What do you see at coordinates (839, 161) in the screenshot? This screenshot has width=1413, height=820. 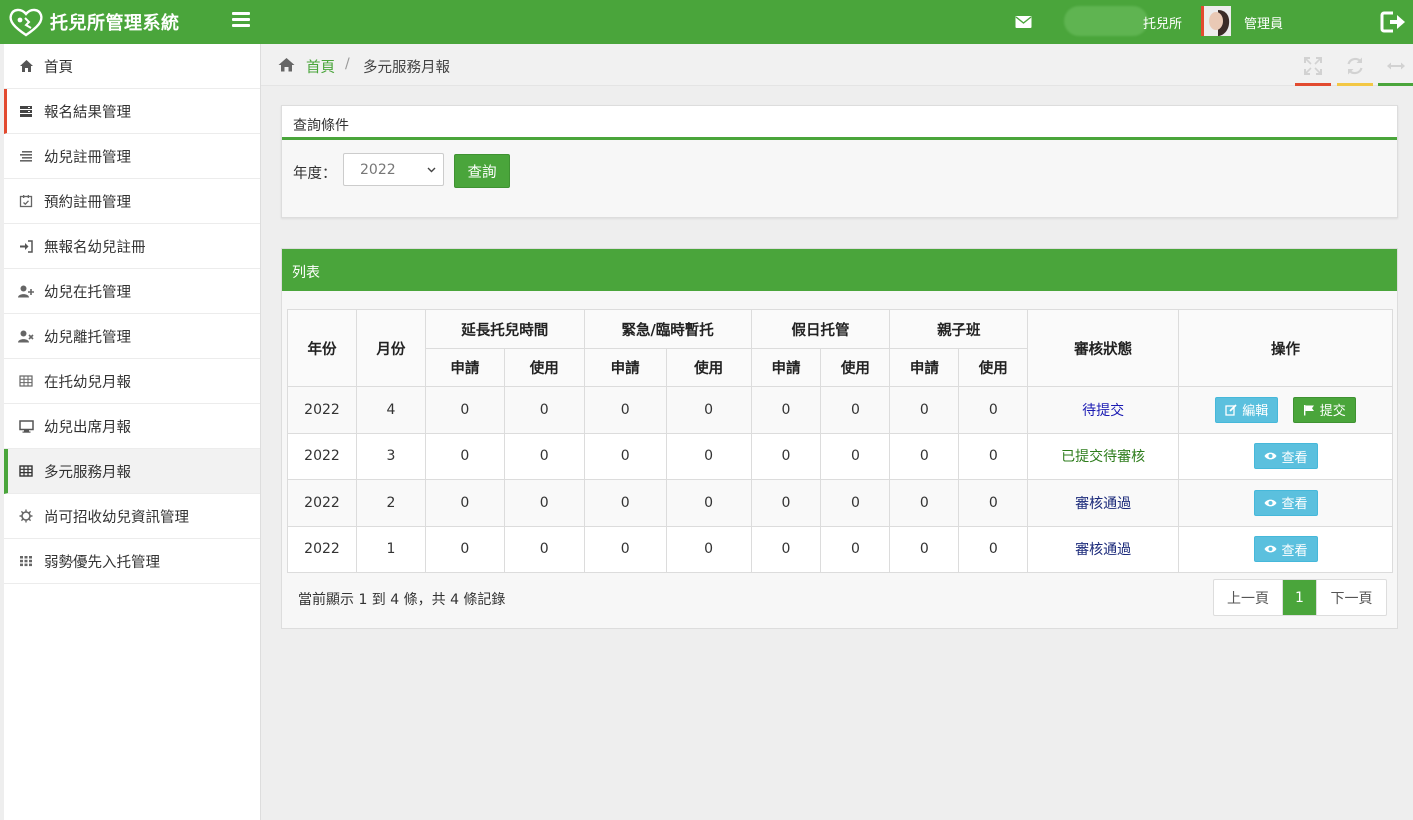 I see `query-panel: 查詢條件 年度： 2022 查詢` at bounding box center [839, 161].